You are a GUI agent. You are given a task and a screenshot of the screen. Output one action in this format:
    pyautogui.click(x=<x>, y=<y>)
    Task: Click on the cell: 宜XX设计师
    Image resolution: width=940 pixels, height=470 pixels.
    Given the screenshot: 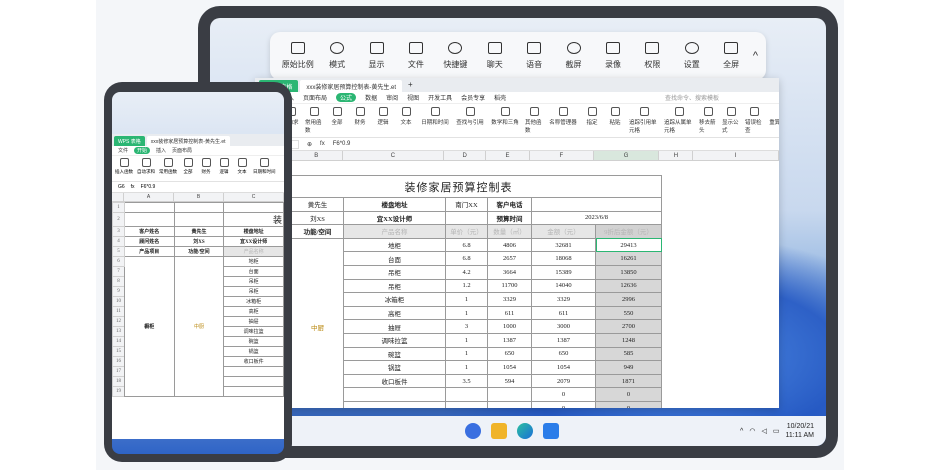 What is the action you would take?
    pyautogui.click(x=394, y=218)
    